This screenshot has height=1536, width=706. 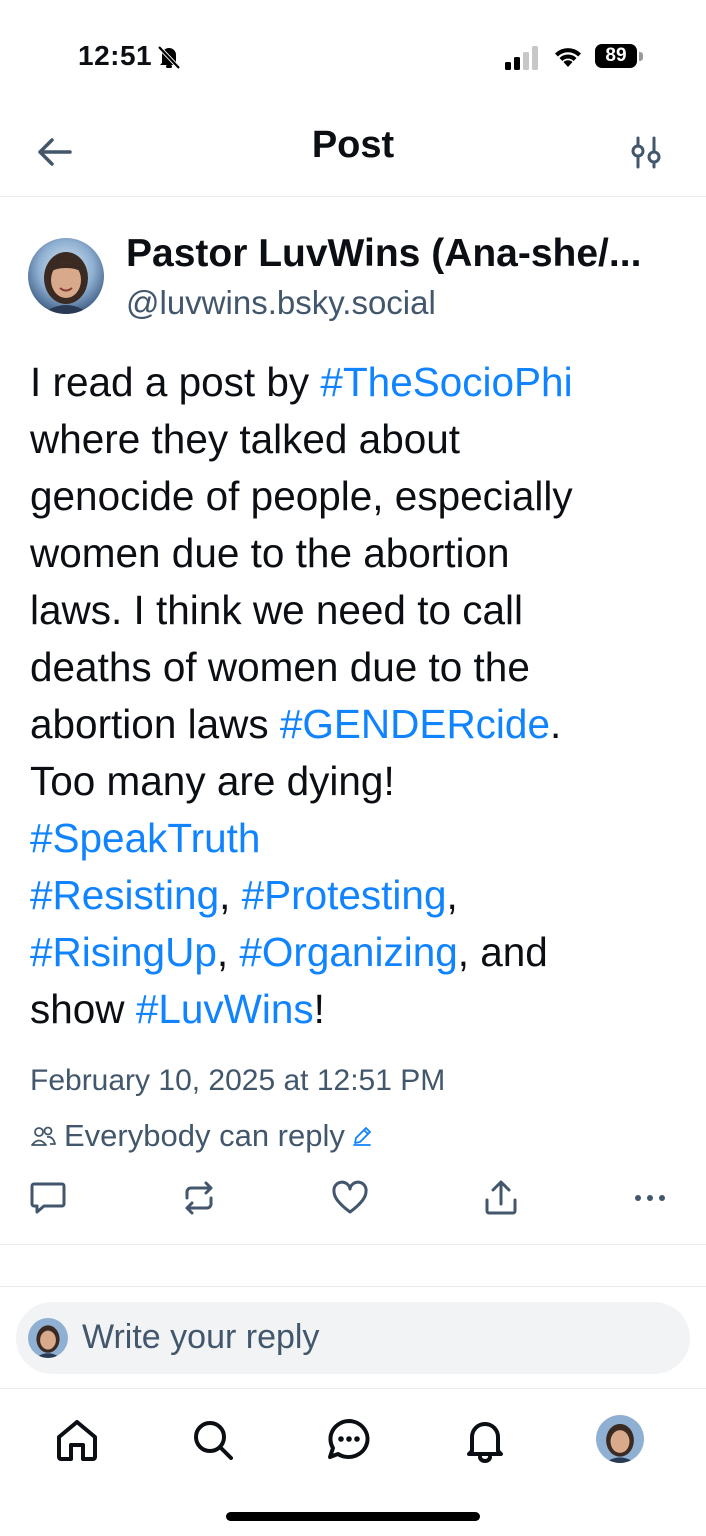 I want to click on post-line: #Resisting, #Protesting,, so click(x=355, y=895).